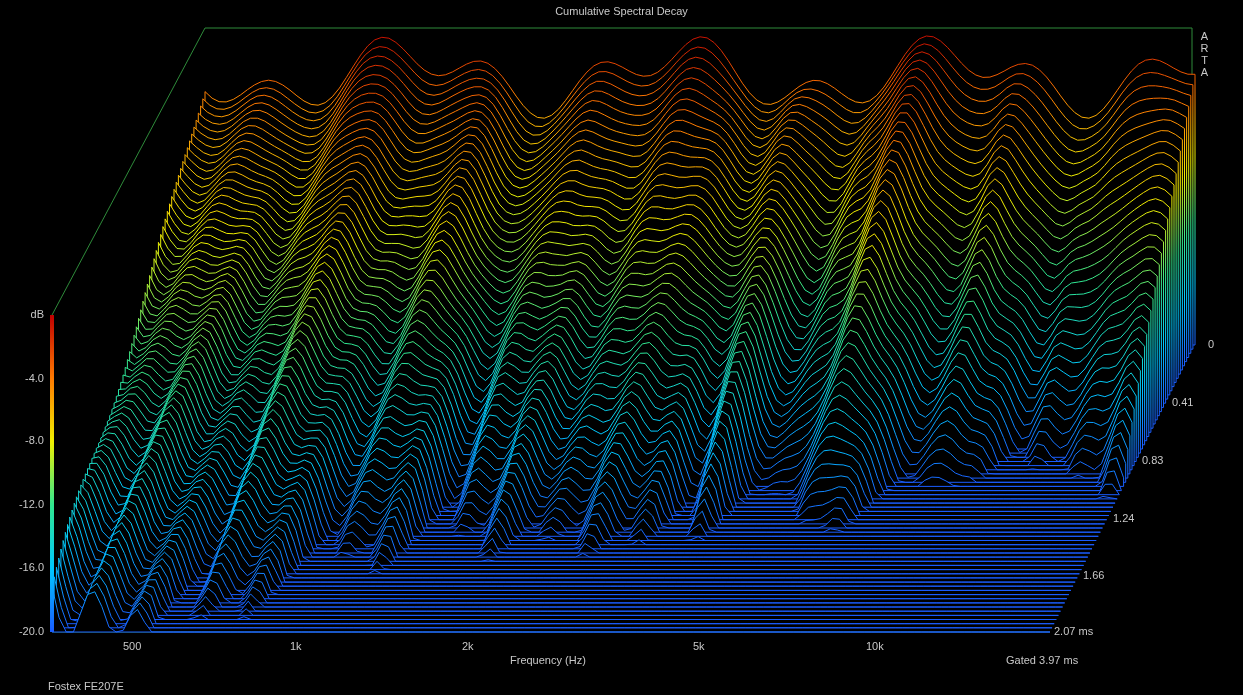 The height and width of the screenshot is (695, 1243). Describe the element at coordinates (468, 646) in the screenshot. I see `x-tick-label: 2k` at that location.